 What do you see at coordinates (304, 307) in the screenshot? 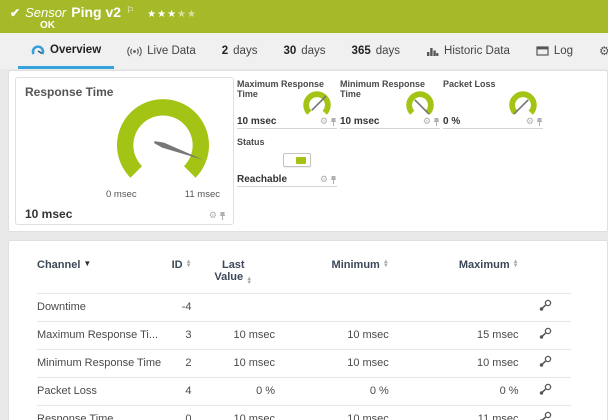
I see `table-row: Downtime -4` at bounding box center [304, 307].